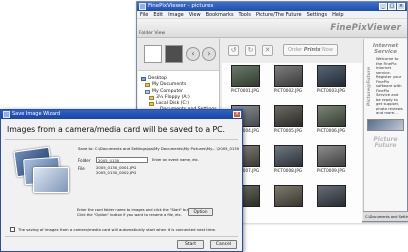 This screenshot has height=252, width=408. I want to click on thumbnail: PICT0008.JPG, so click(288, 162).